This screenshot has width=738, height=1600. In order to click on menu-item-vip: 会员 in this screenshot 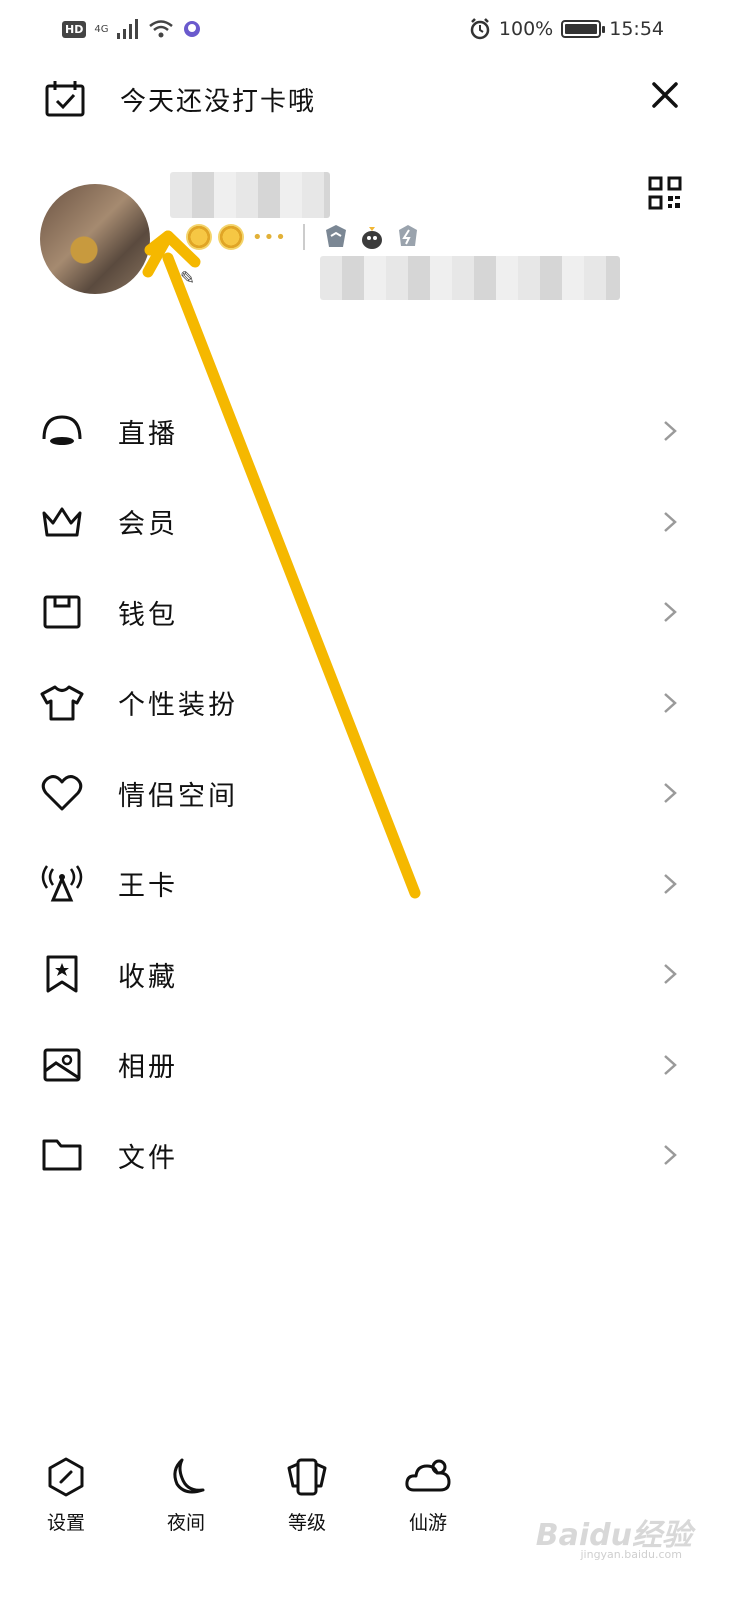, I will do `click(369, 522)`.